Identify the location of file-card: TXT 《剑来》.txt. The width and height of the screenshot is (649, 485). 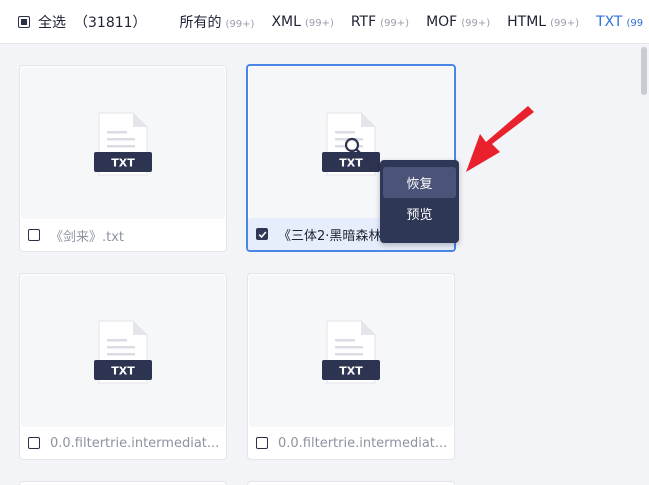
(123, 158).